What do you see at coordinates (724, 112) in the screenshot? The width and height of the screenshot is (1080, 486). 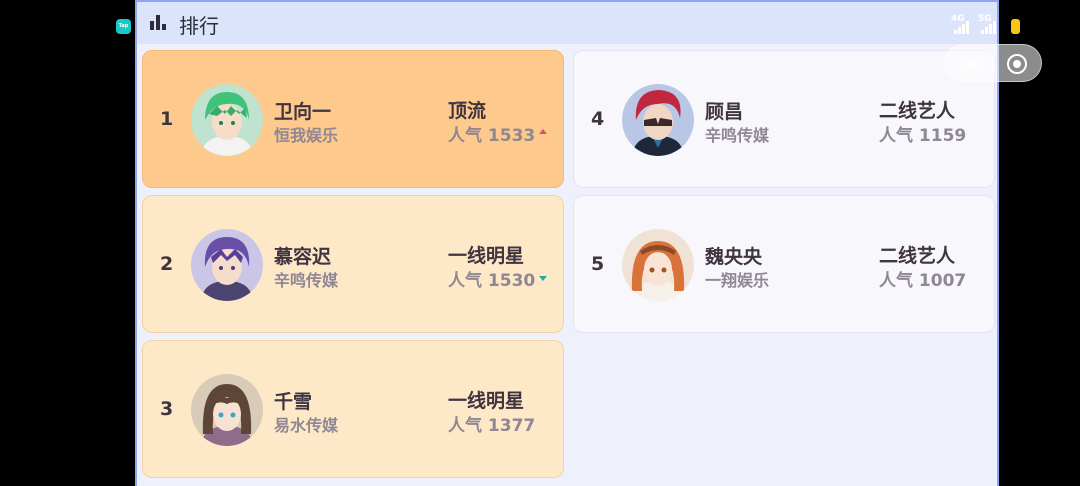 I see `artist-name: 顾昌` at bounding box center [724, 112].